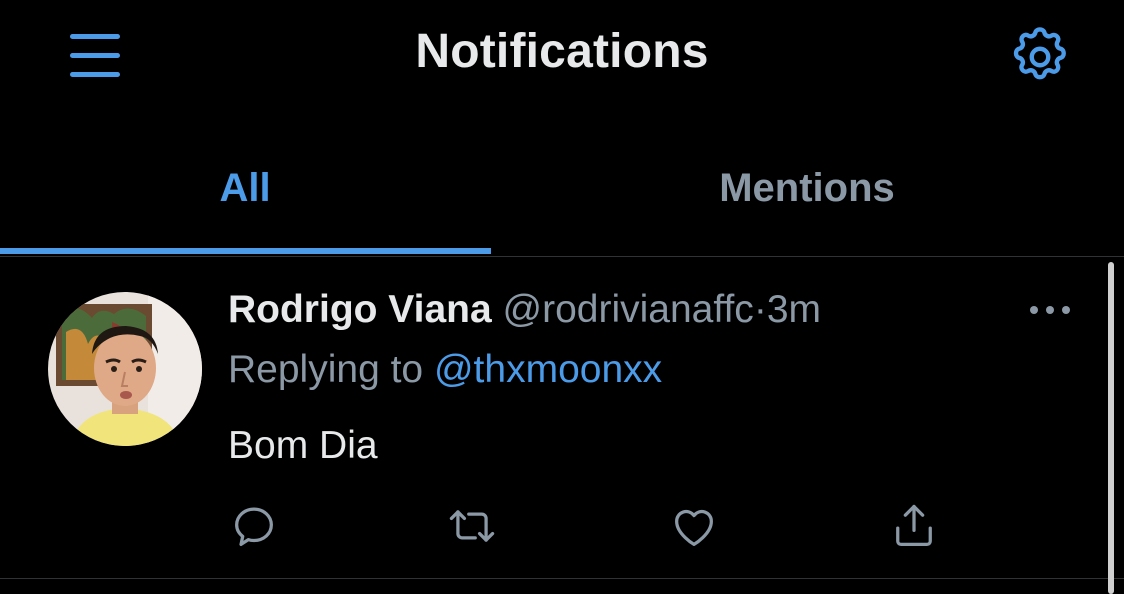 The image size is (1124, 594). I want to click on replying-to-line: Replying to @thxmoonxx, so click(445, 370).